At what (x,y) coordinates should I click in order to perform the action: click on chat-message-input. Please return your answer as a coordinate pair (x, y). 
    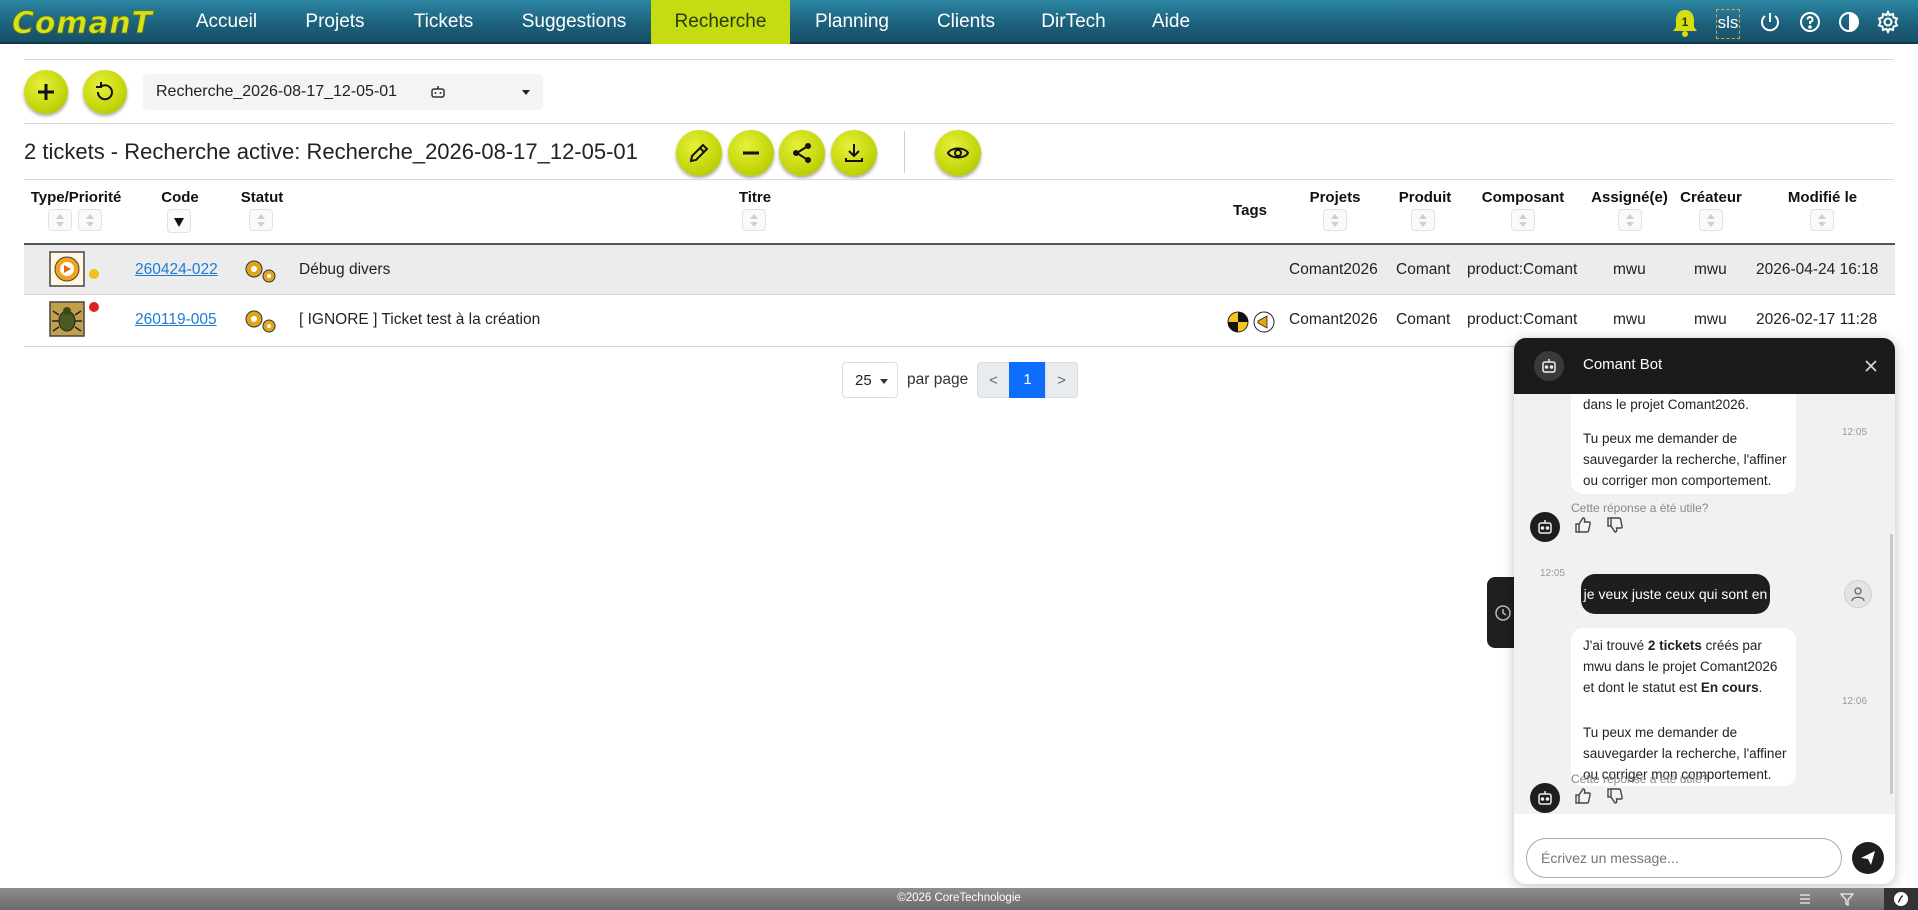
    Looking at the image, I should click on (1684, 858).